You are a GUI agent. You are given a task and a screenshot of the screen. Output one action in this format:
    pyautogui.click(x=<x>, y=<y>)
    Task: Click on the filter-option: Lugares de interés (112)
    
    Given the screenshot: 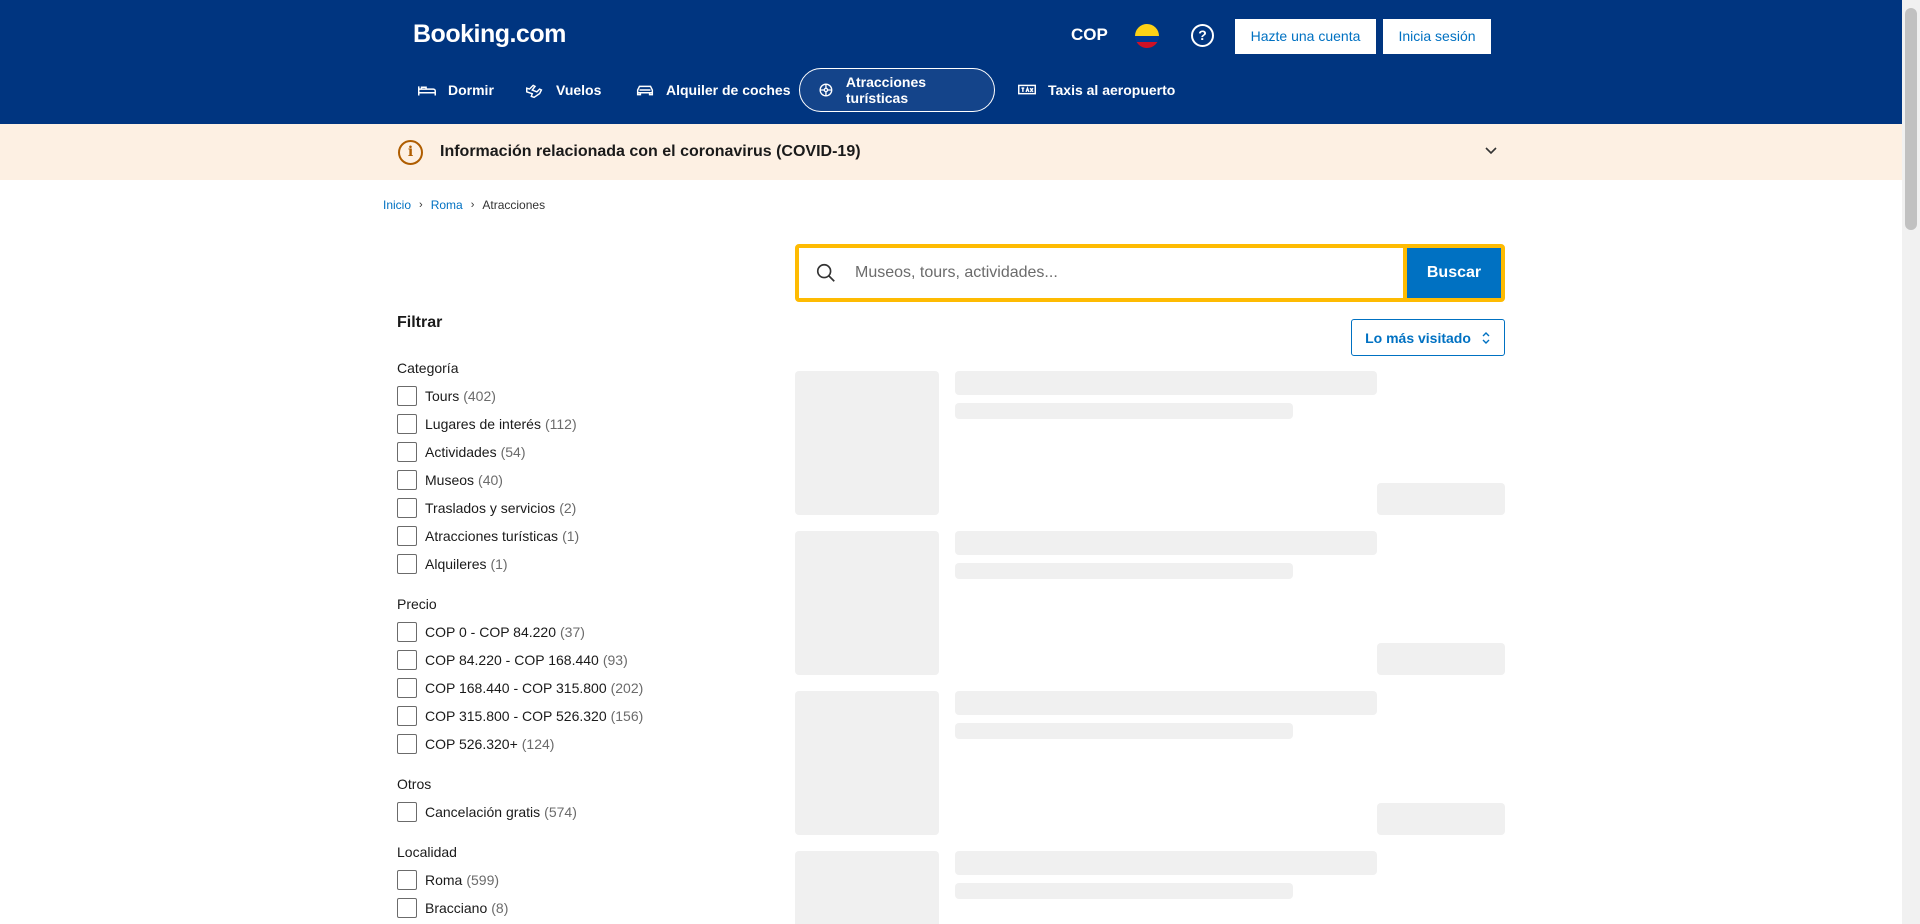 What is the action you would take?
    pyautogui.click(x=488, y=424)
    